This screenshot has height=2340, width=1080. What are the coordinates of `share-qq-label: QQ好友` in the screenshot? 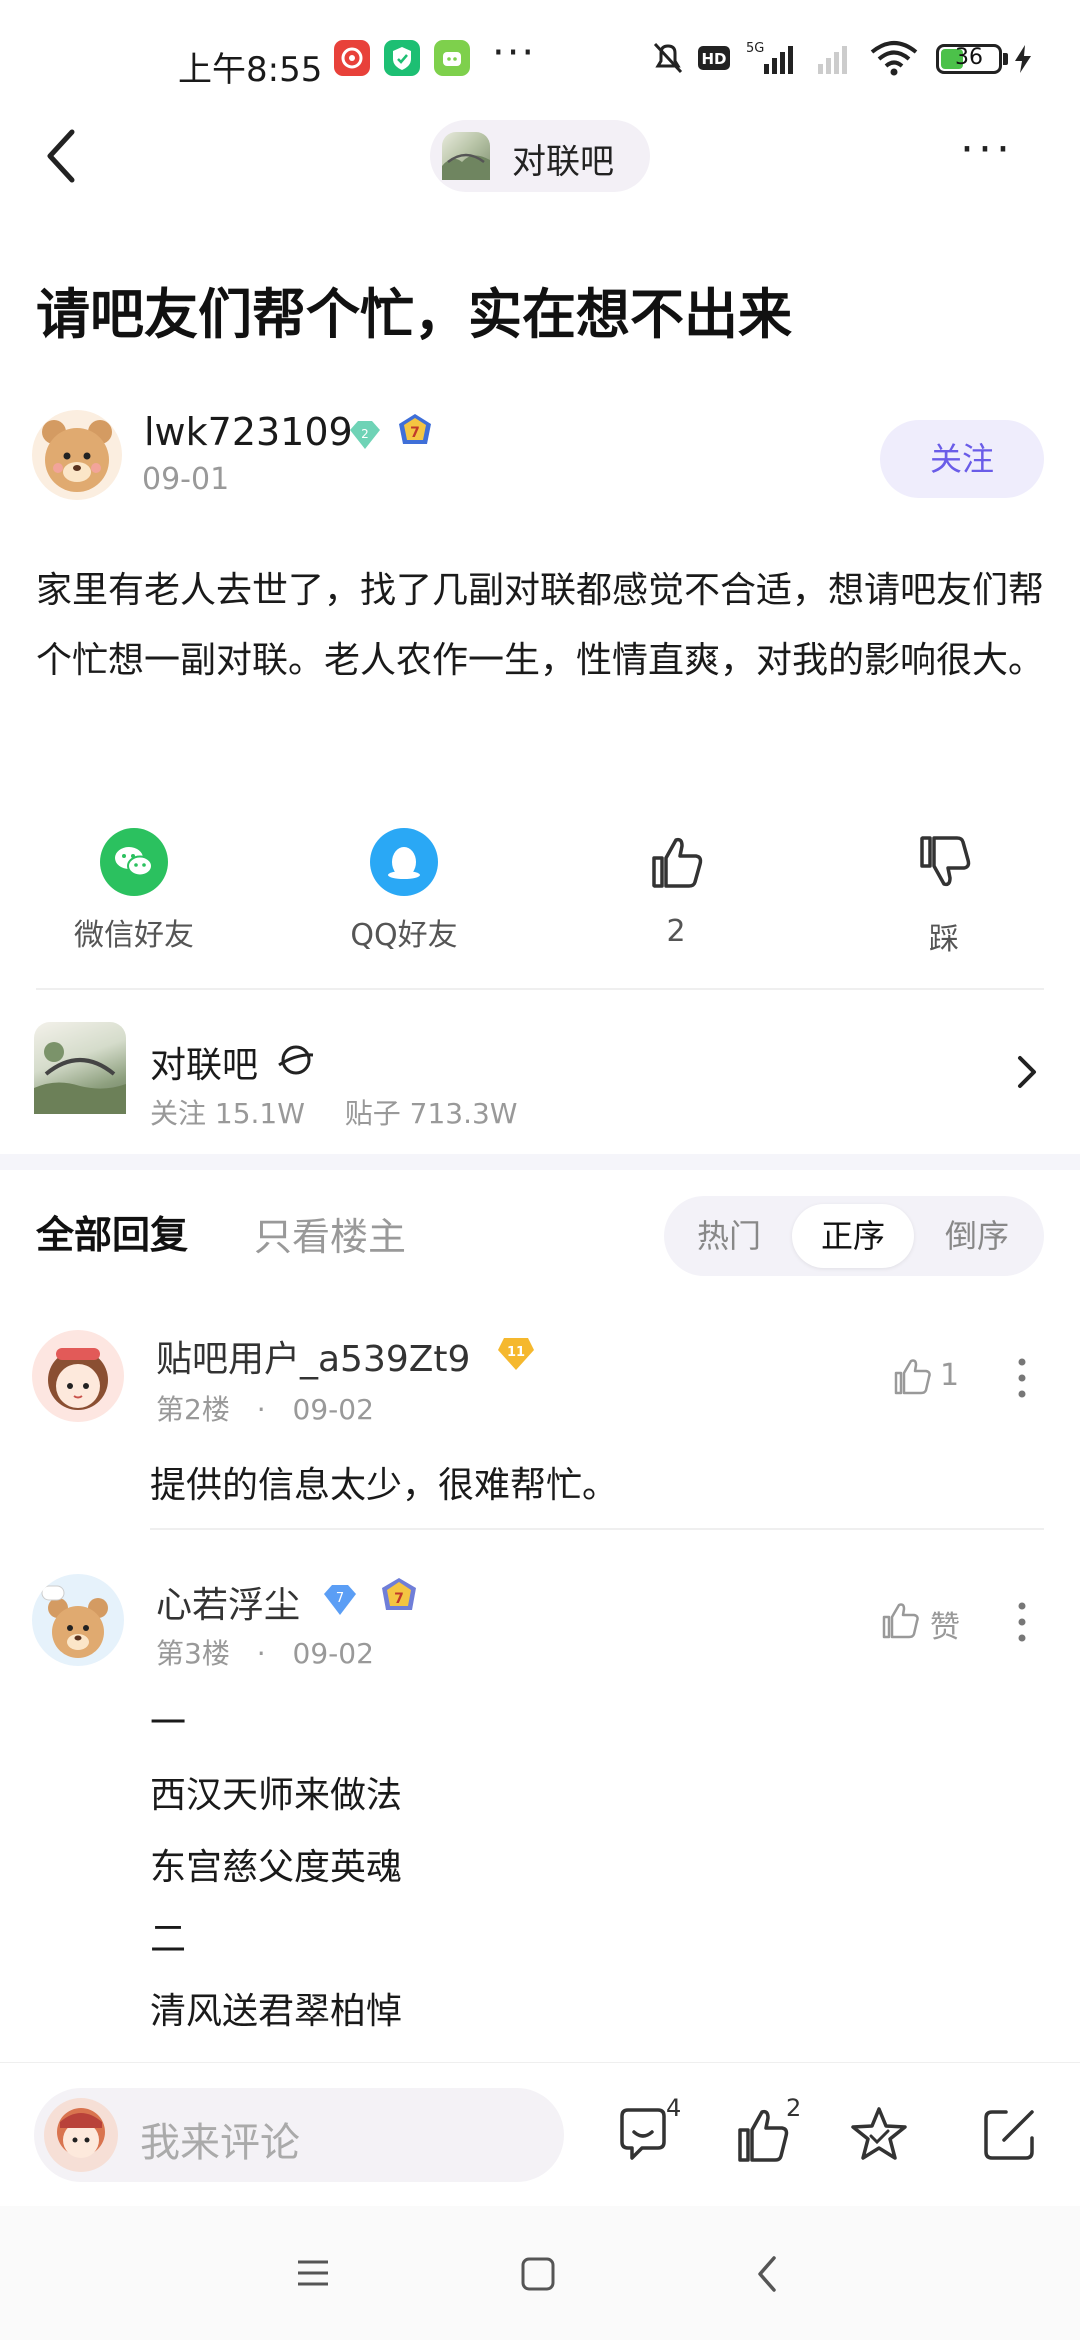 It's located at (404, 935).